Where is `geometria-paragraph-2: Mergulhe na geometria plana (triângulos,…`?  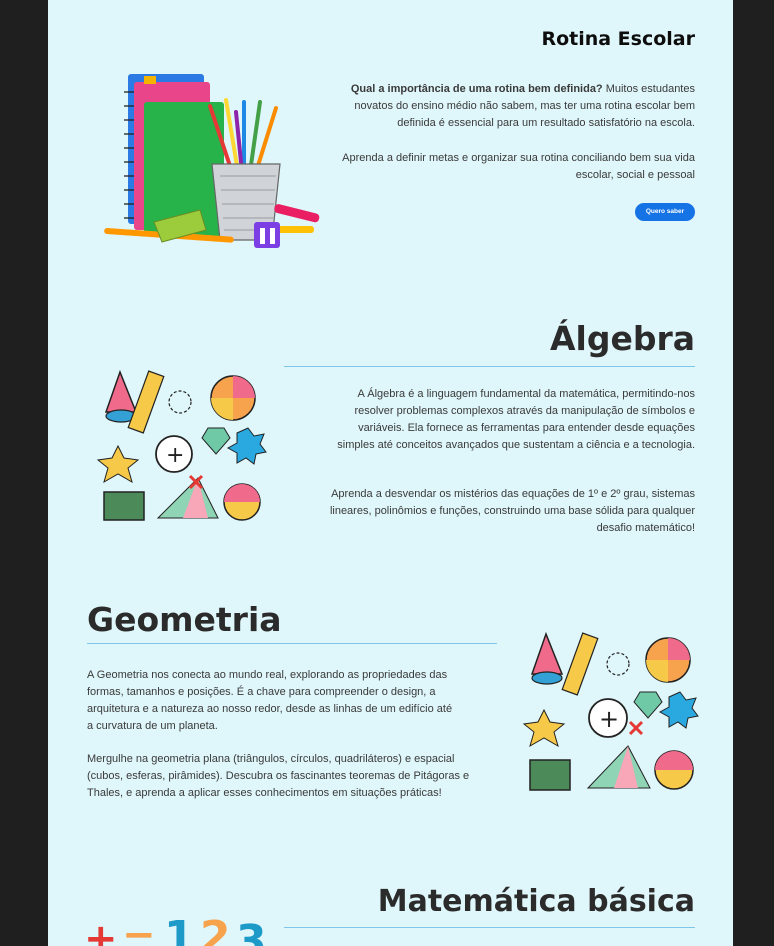 geometria-paragraph-2: Mergulhe na geometria plana (triângulos,… is located at coordinates (278, 776).